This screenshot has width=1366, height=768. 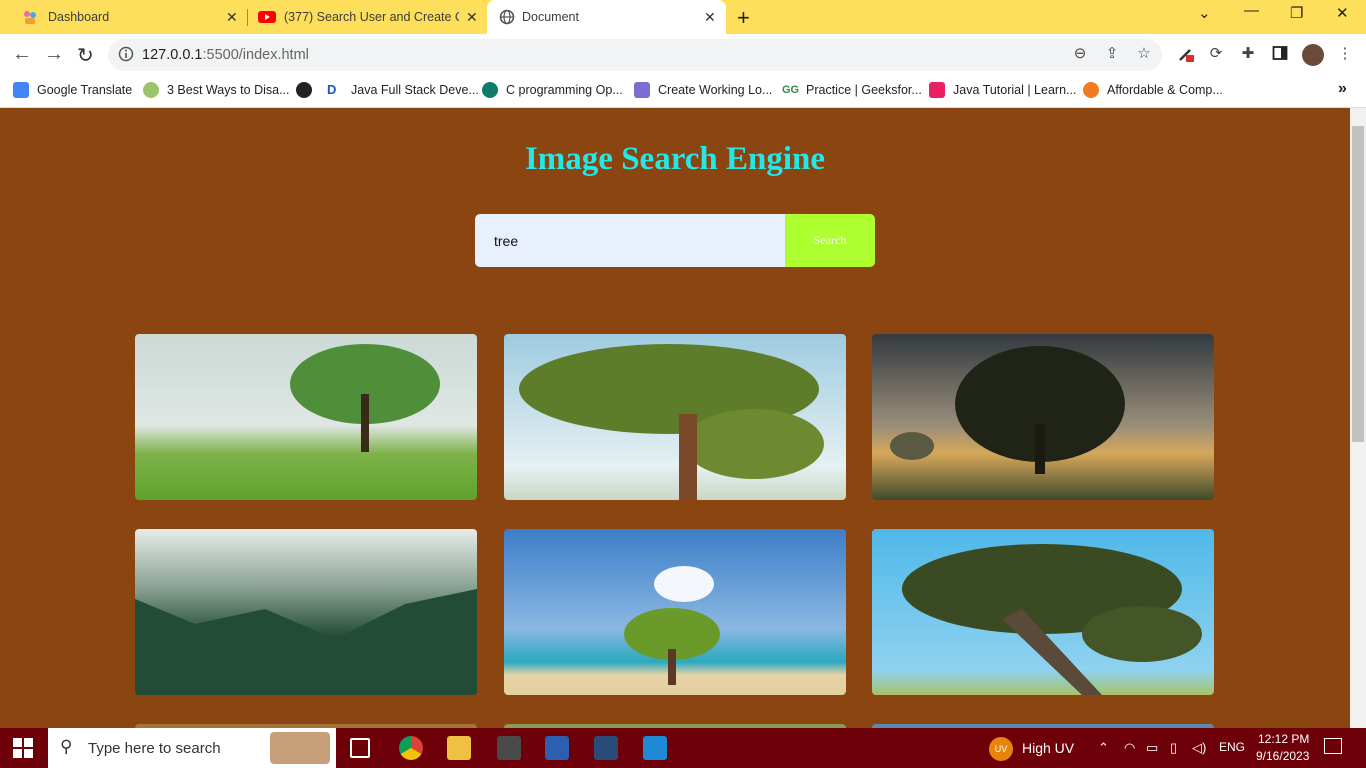 What do you see at coordinates (1091, 90) in the screenshot?
I see `firefox-icon` at bounding box center [1091, 90].